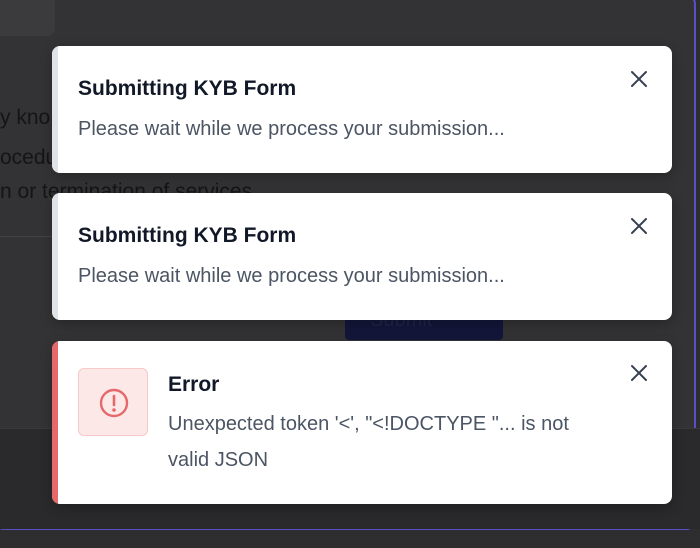  What do you see at coordinates (194, 384) in the screenshot?
I see `toast-title: Error` at bounding box center [194, 384].